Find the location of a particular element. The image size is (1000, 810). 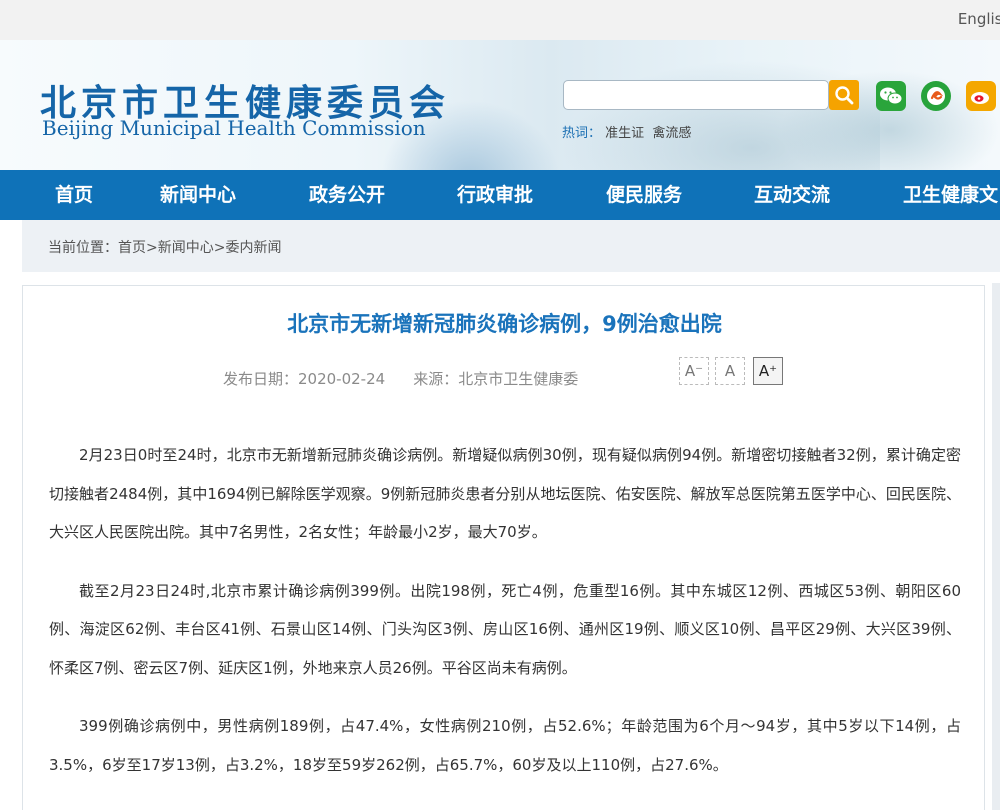

circle-logo-icon is located at coordinates (936, 96).